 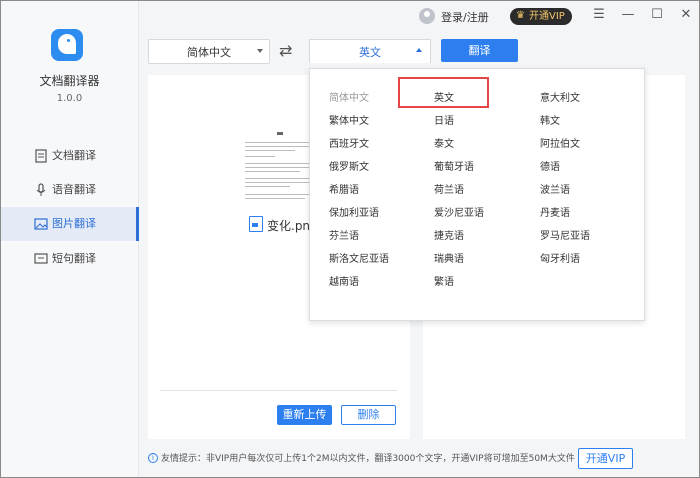 What do you see at coordinates (153, 458) in the screenshot?
I see `info-icon: i` at bounding box center [153, 458].